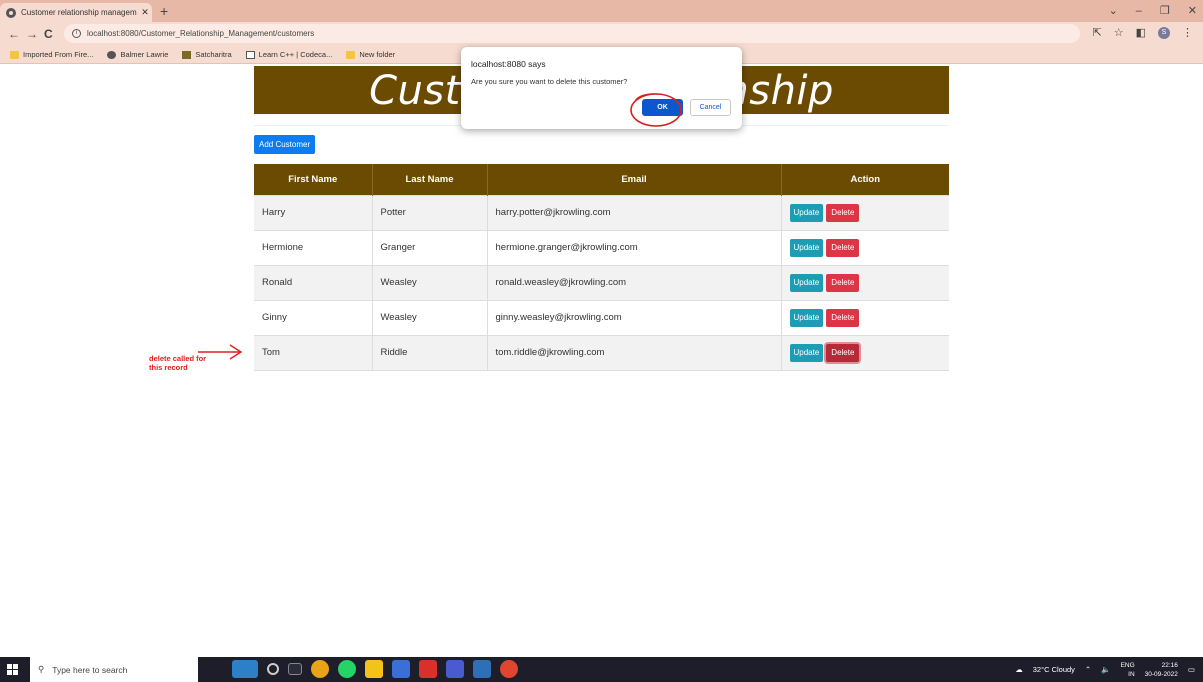  What do you see at coordinates (710, 107) in the screenshot?
I see `dialog-cancel-button: Cancel` at bounding box center [710, 107].